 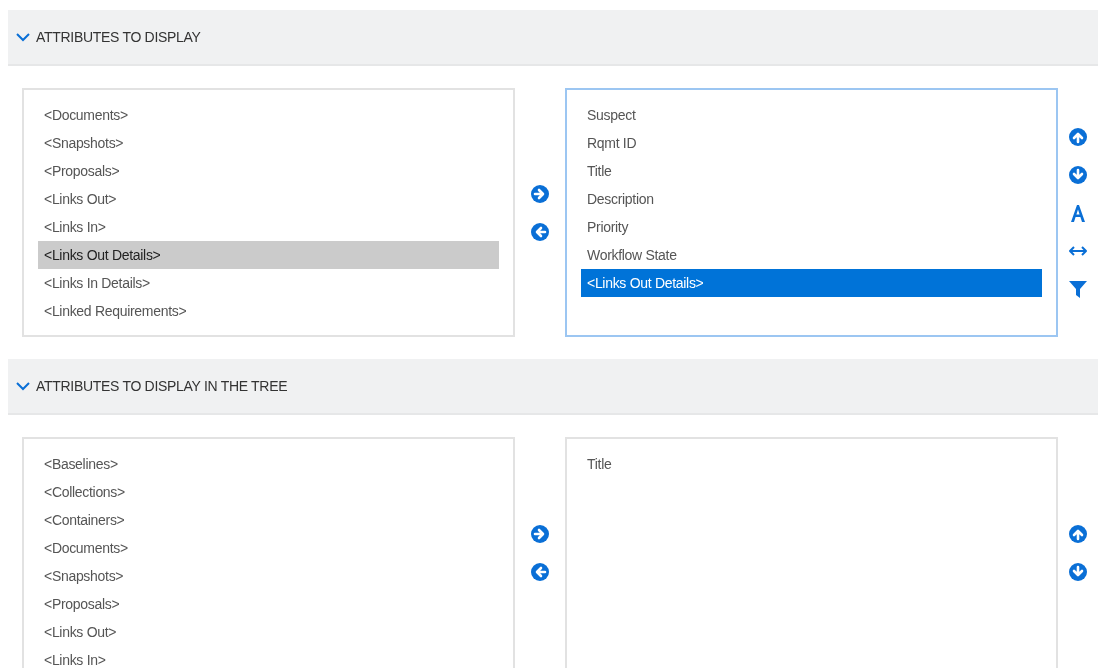 What do you see at coordinates (812, 255) in the screenshot?
I see `list-item: Workflow State` at bounding box center [812, 255].